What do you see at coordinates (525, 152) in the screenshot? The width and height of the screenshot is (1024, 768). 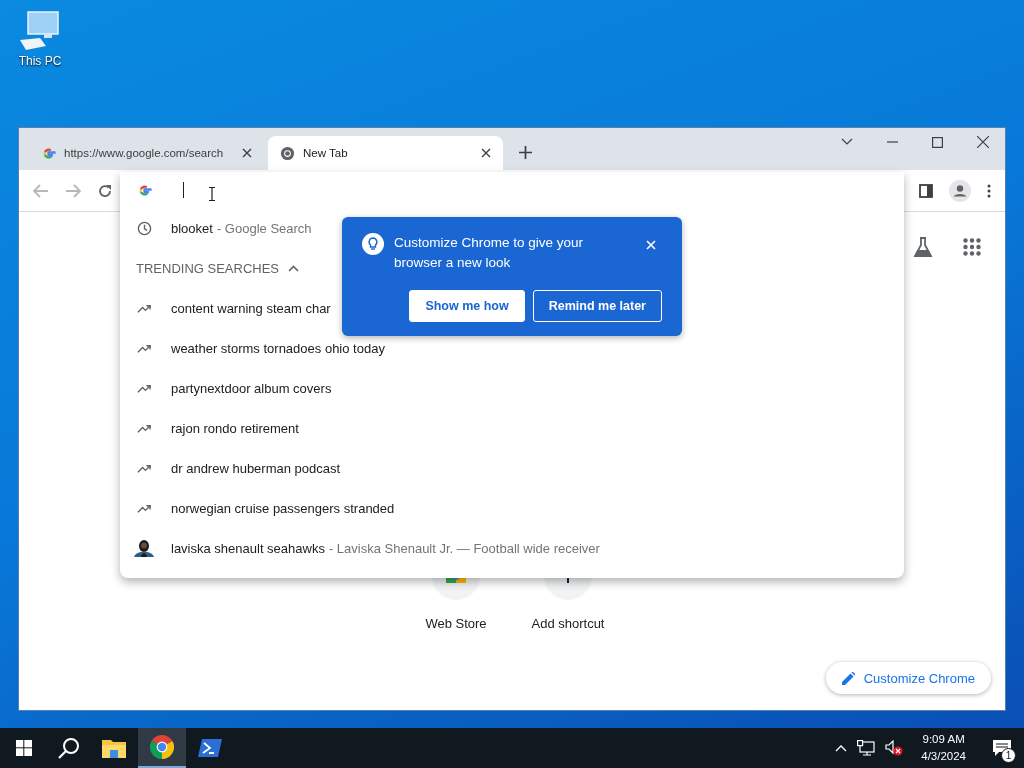 I see `new-tab-icon` at bounding box center [525, 152].